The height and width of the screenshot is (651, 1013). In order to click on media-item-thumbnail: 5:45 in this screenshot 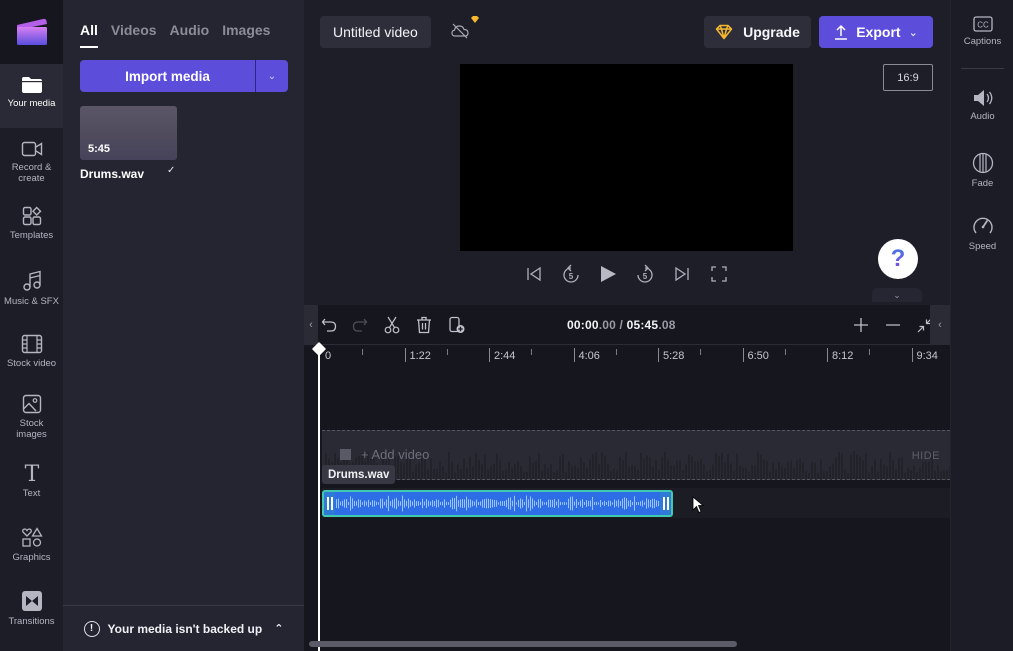, I will do `click(128, 133)`.